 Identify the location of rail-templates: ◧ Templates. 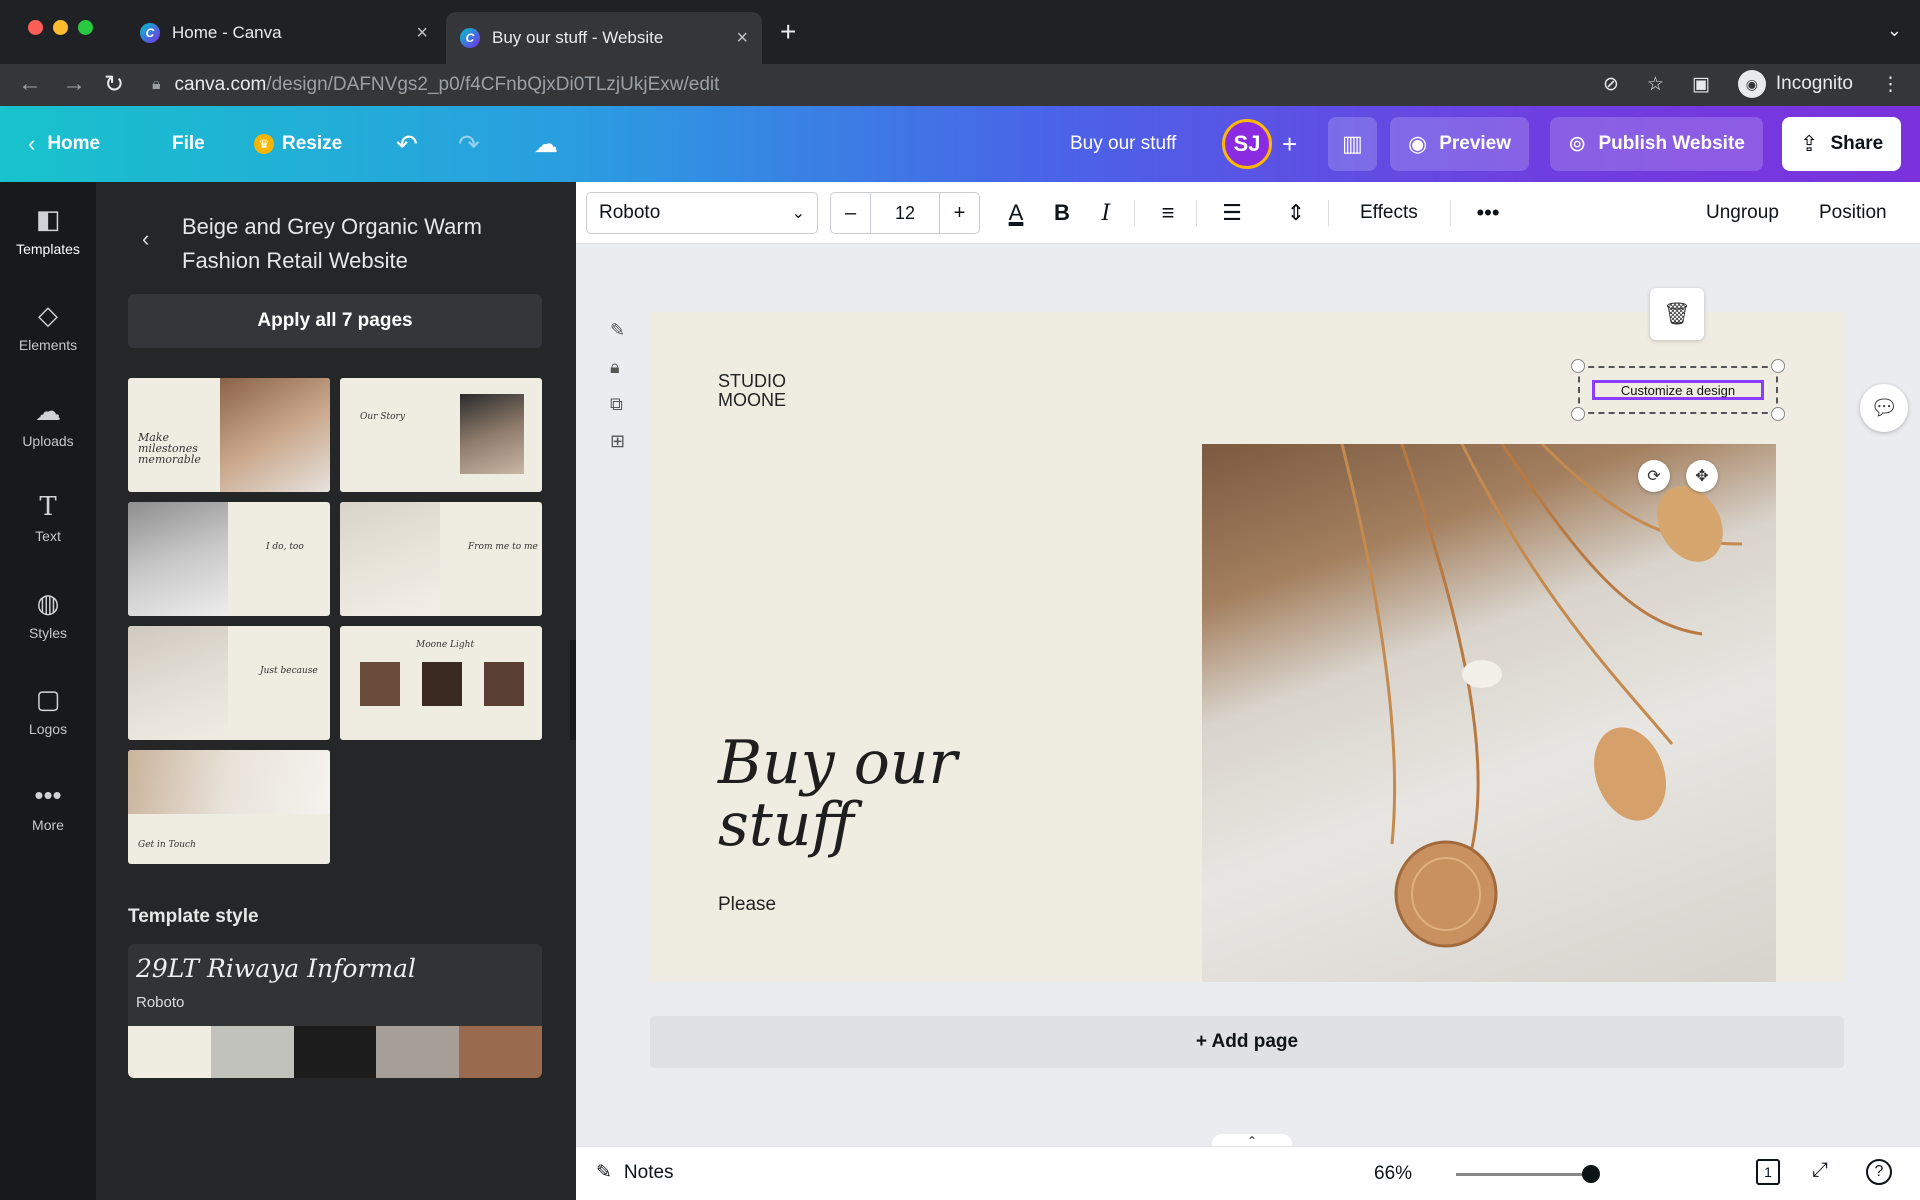
(48, 230).